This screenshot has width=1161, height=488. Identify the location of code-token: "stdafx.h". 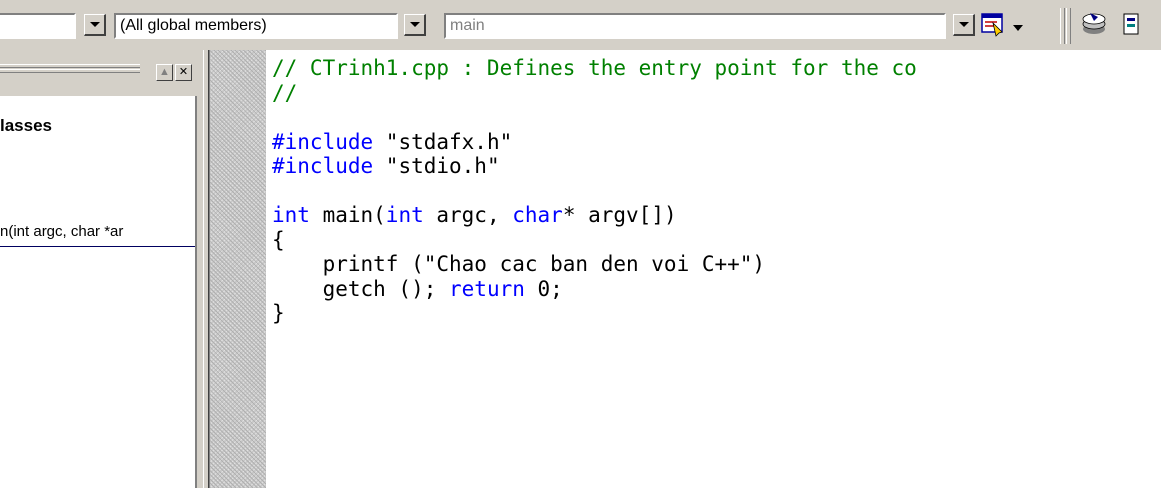
(443, 141).